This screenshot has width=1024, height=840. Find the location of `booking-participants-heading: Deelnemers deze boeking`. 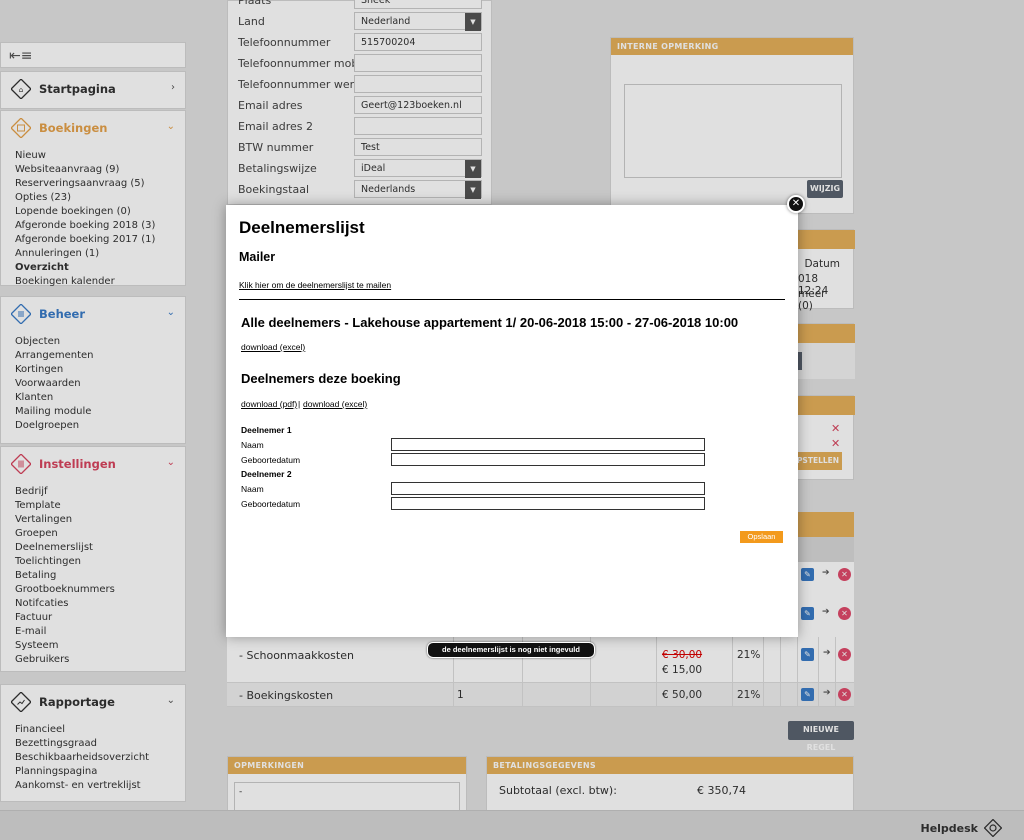

booking-participants-heading: Deelnemers deze boeking is located at coordinates (321, 378).